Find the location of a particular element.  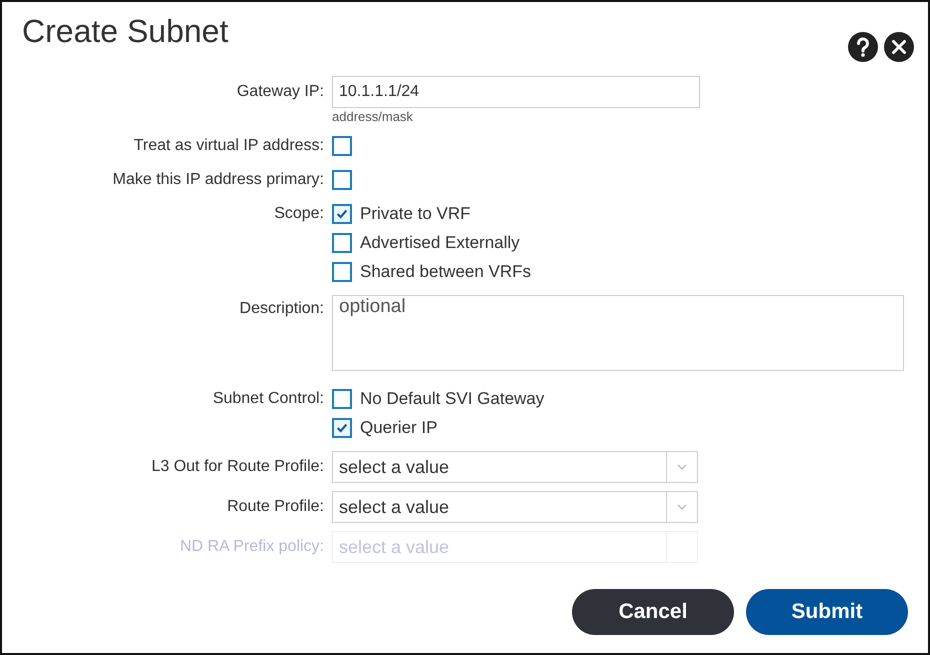

description-field: optional is located at coordinates (618, 333).